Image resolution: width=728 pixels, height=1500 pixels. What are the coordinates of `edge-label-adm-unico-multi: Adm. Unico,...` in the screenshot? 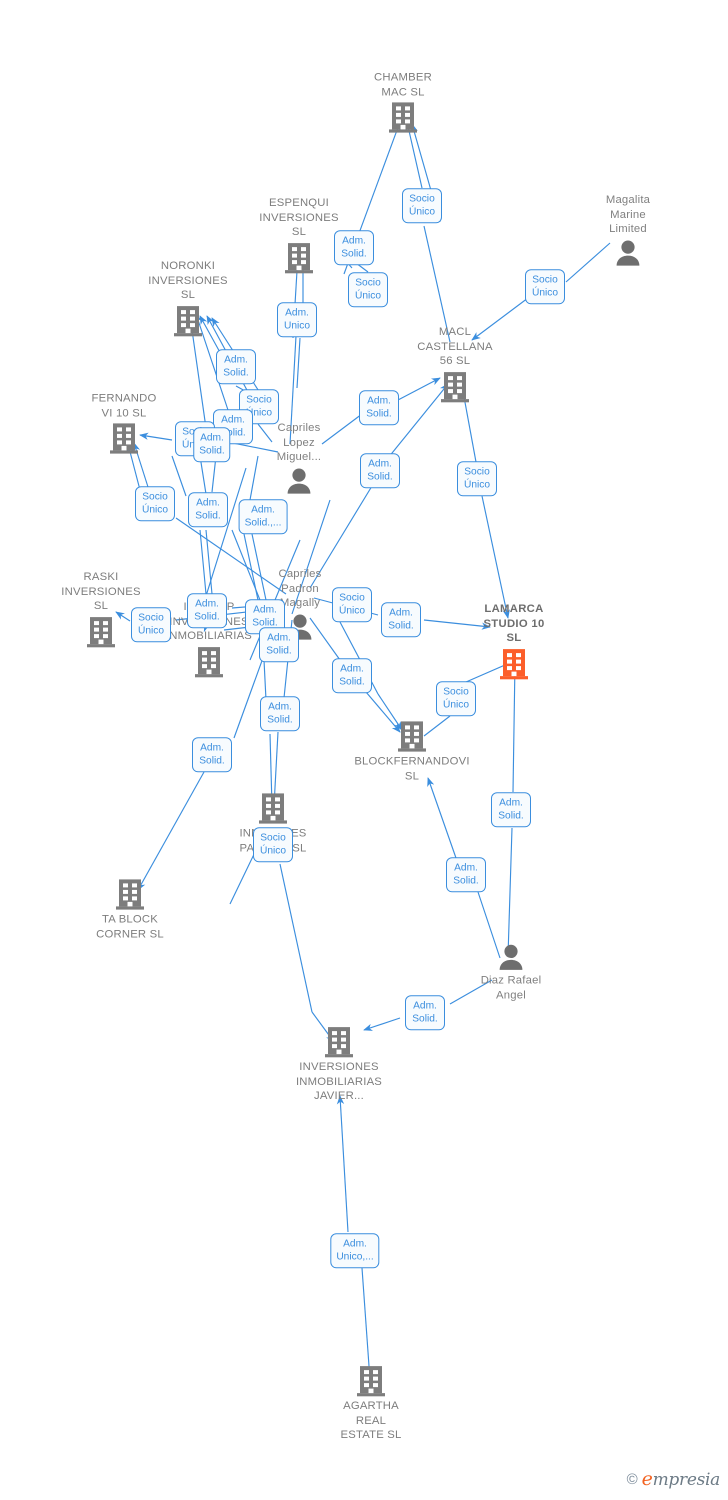 It's located at (355, 1251).